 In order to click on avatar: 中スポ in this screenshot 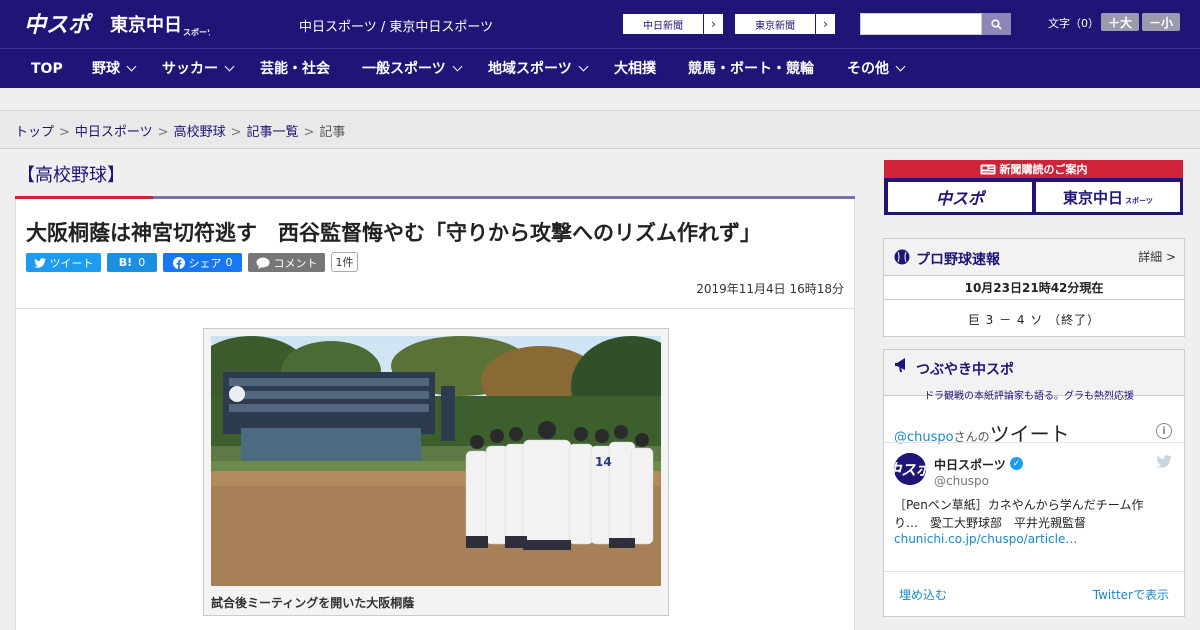, I will do `click(910, 469)`.